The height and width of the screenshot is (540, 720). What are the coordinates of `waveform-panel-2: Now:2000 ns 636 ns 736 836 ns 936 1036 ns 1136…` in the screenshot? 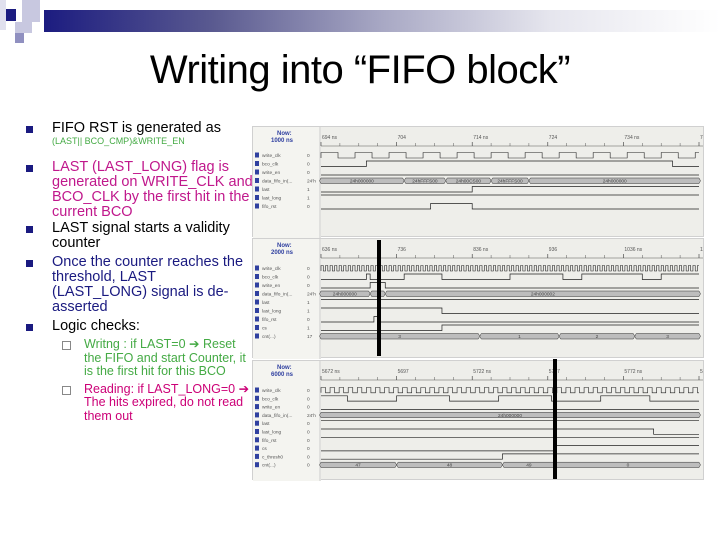 It's located at (478, 298).